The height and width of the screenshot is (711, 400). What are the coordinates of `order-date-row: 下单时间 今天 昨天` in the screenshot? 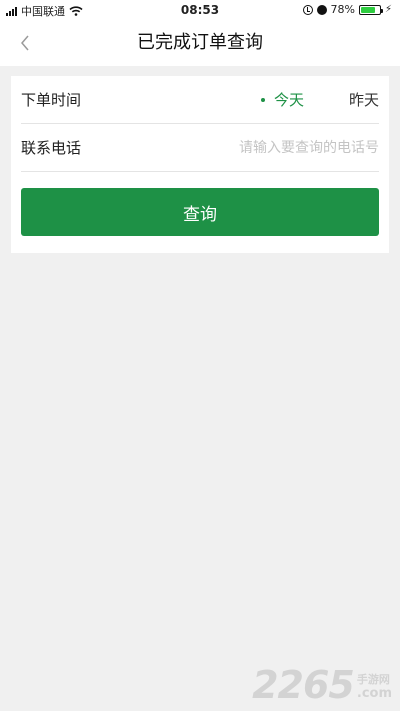 It's located at (200, 100).